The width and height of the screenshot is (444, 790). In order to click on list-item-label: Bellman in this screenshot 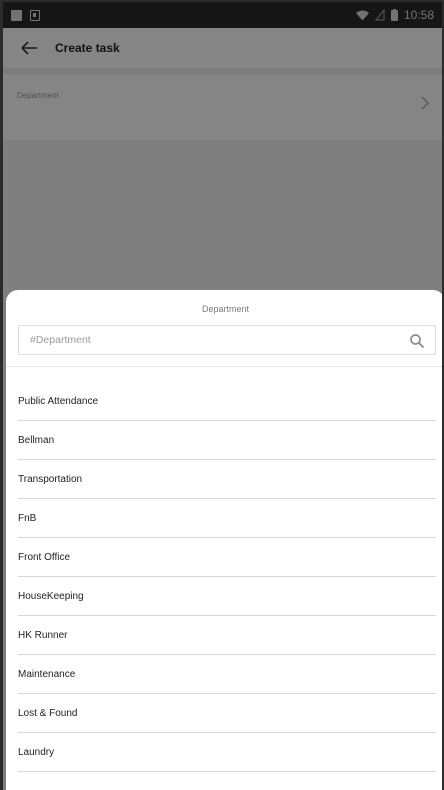, I will do `click(36, 440)`.